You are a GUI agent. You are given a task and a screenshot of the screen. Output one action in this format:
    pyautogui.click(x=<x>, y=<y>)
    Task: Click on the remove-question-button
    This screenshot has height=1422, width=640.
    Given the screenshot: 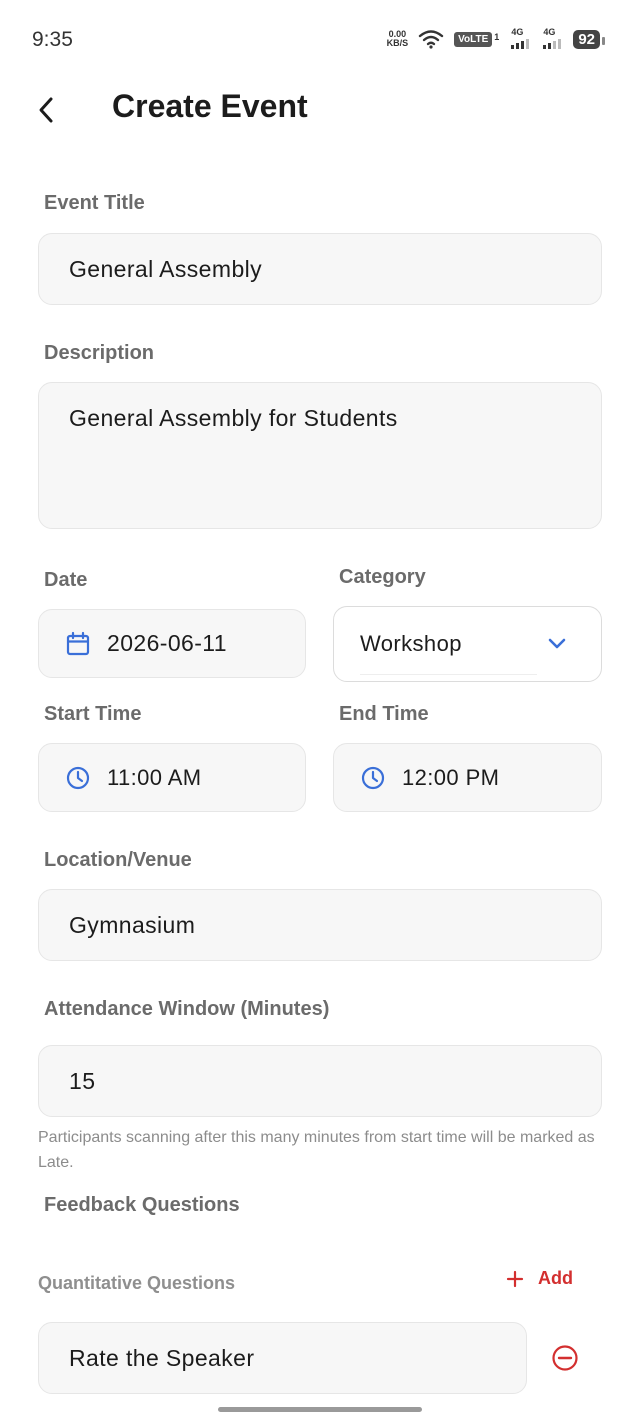 What is the action you would take?
    pyautogui.click(x=565, y=1358)
    